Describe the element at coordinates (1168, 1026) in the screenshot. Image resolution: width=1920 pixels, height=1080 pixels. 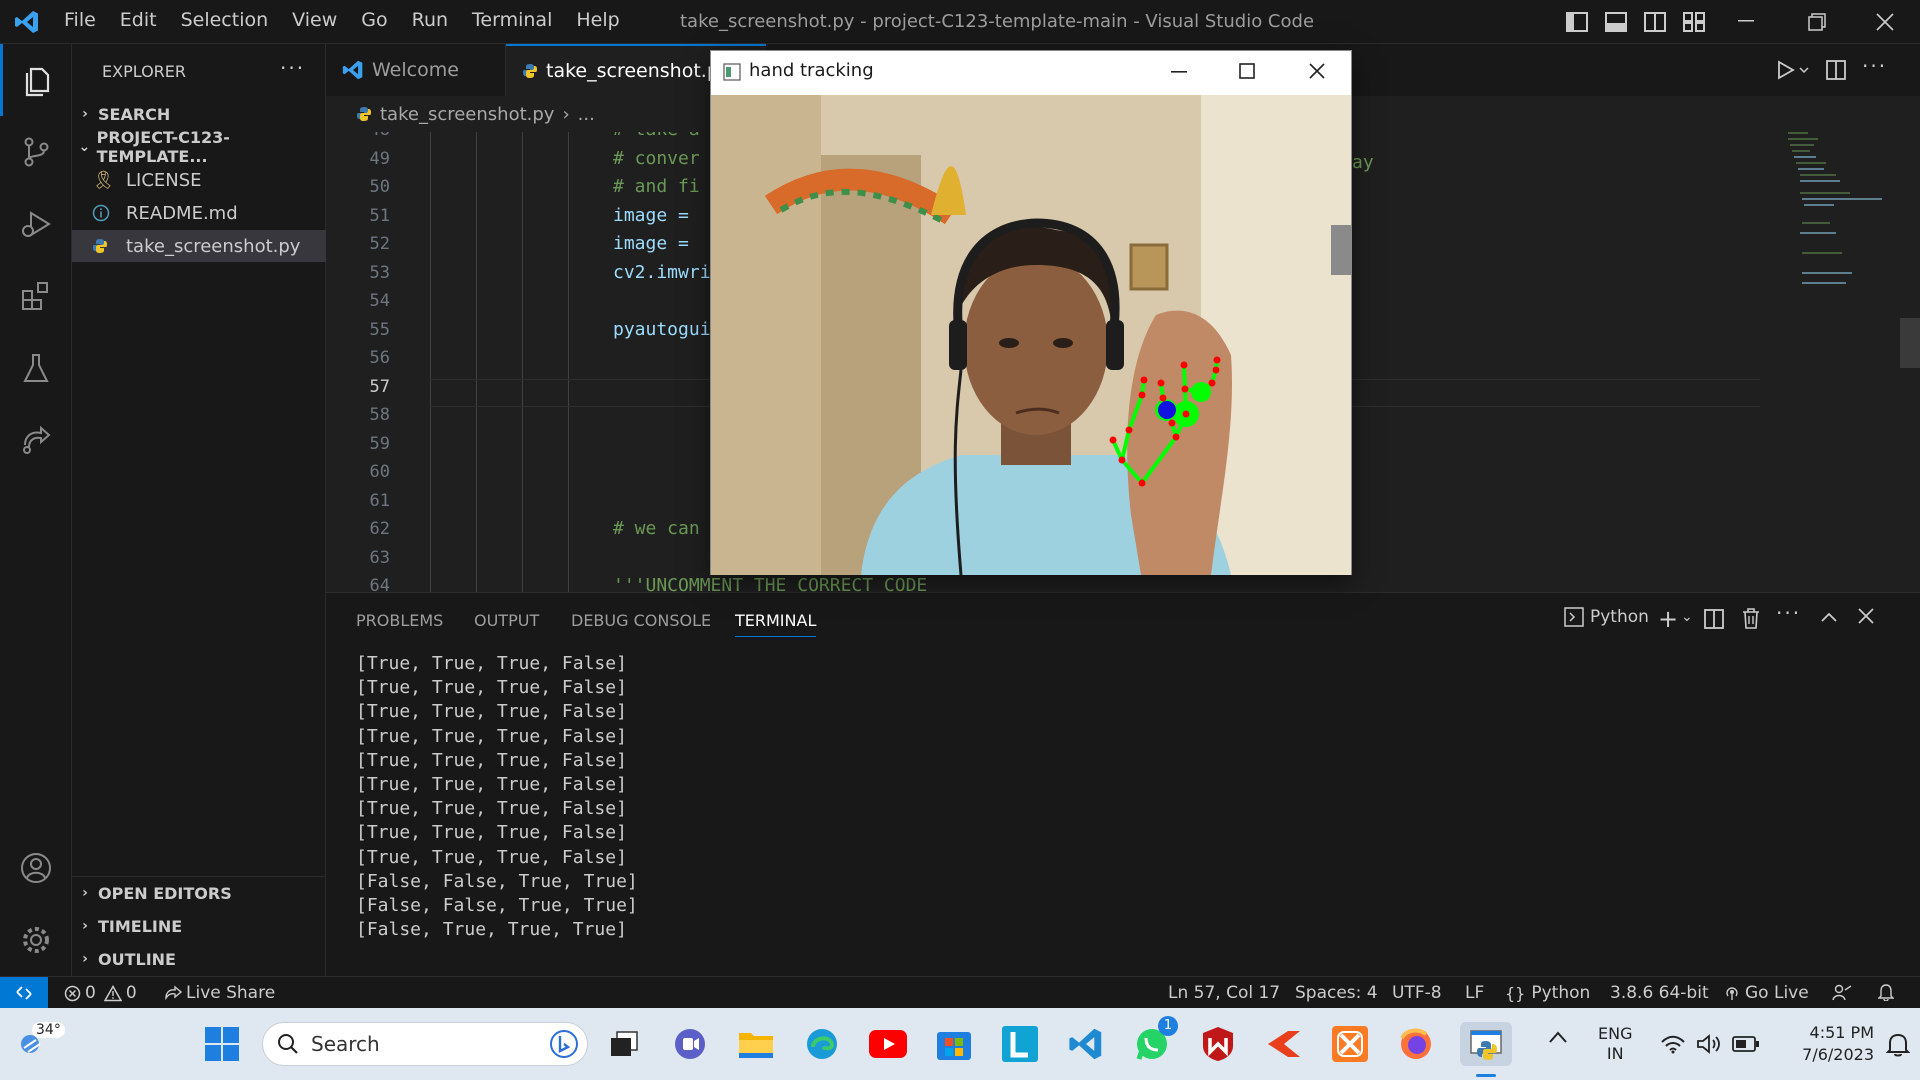
I see `whatsapp-badge: 1` at that location.